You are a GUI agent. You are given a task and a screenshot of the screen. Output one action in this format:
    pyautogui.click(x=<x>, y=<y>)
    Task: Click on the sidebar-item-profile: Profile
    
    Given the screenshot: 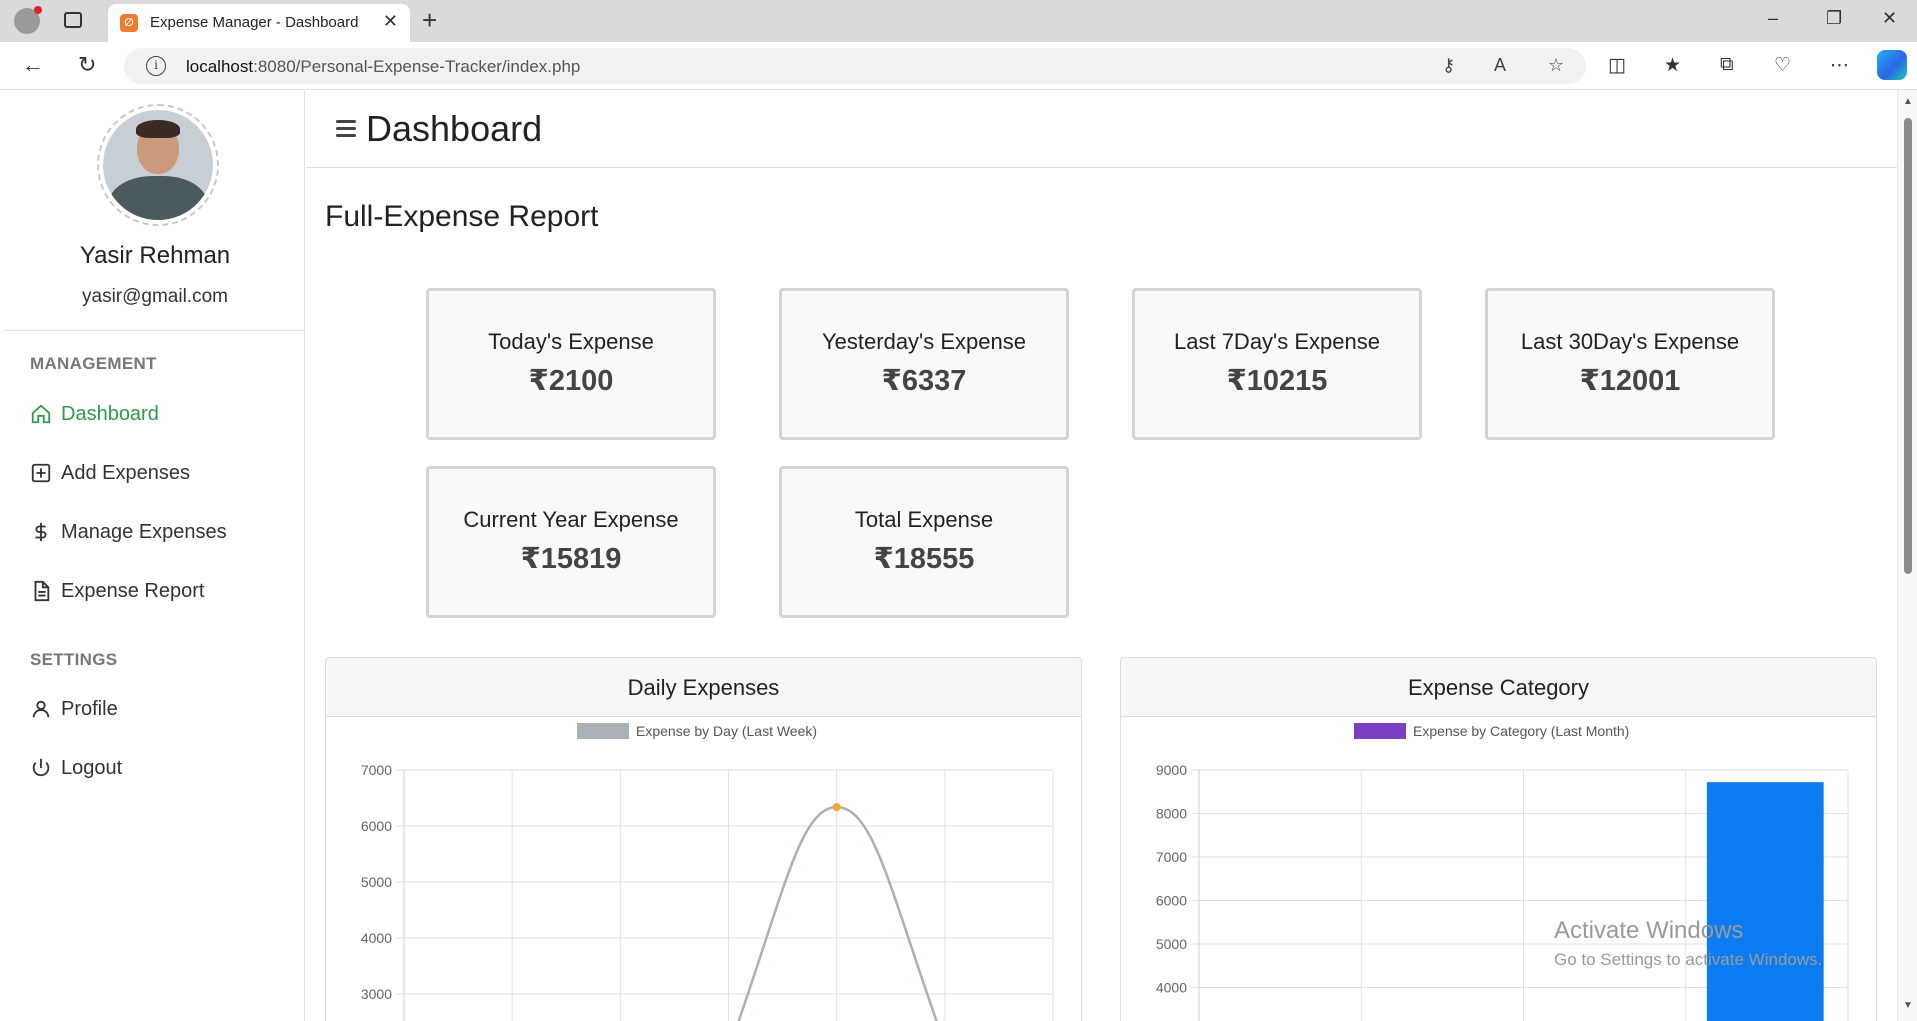 What is the action you would take?
    pyautogui.click(x=74, y=709)
    